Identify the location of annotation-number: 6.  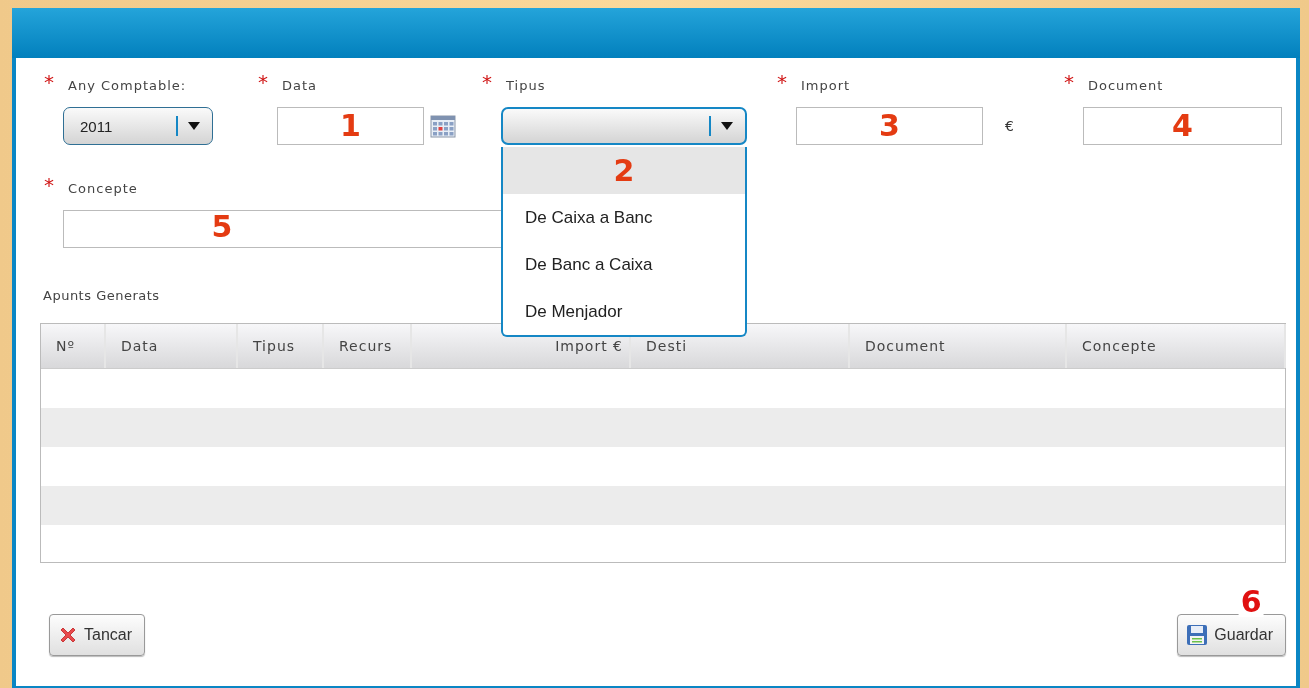
(1251, 602).